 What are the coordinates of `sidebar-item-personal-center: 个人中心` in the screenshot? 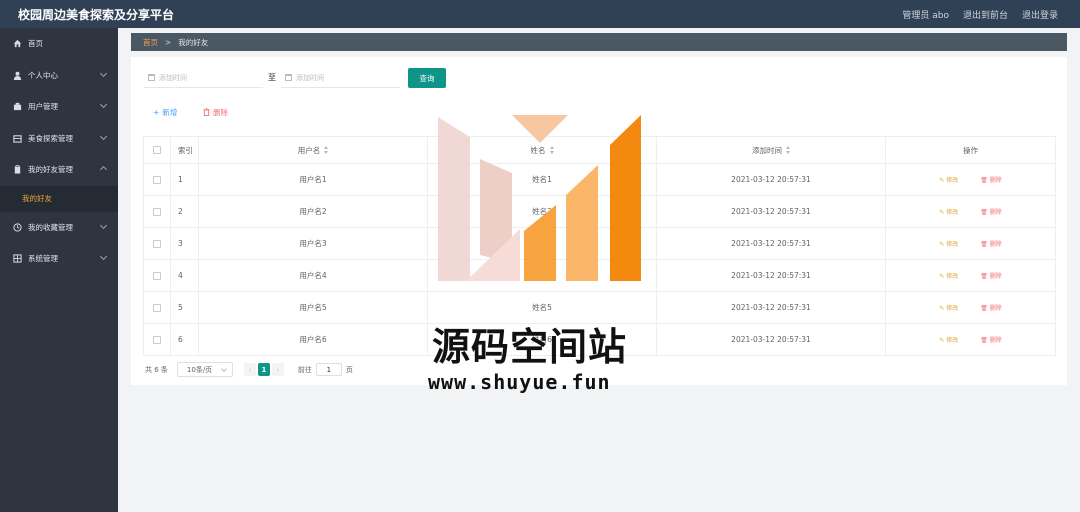 It's located at (59, 76).